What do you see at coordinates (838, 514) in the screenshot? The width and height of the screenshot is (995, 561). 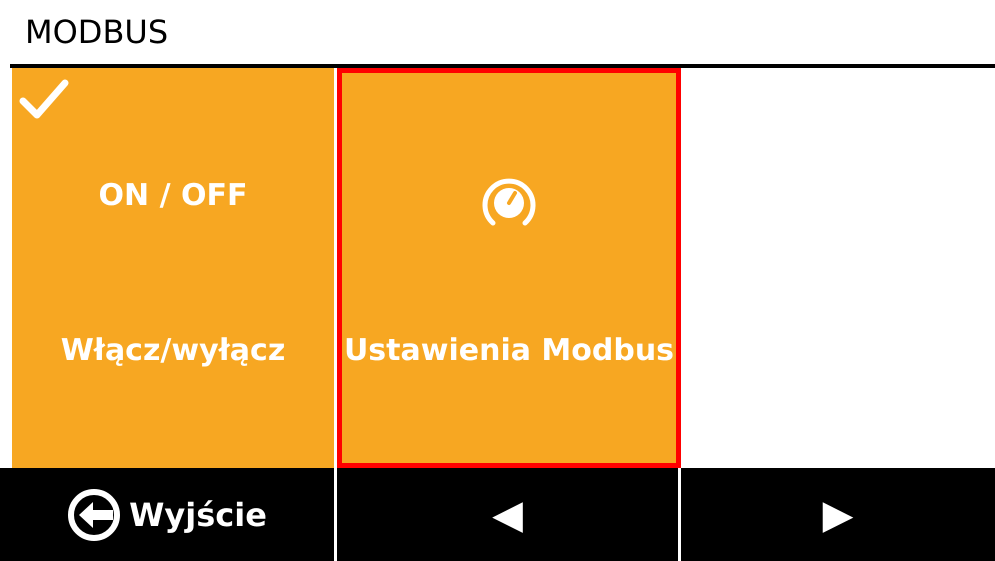 I see `nav-button: ▶` at bounding box center [838, 514].